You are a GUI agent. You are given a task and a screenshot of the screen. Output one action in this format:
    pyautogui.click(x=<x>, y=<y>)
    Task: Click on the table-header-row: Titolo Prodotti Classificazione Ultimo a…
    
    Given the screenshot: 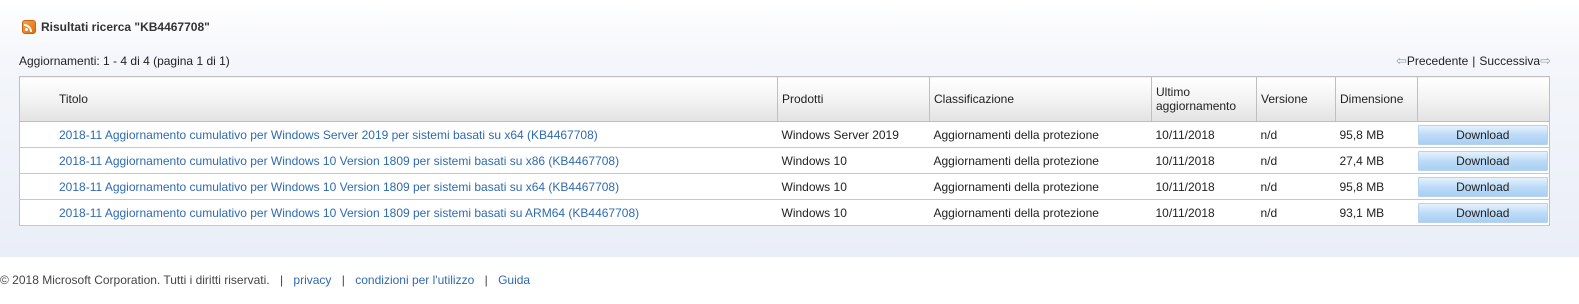 What is the action you would take?
    pyautogui.click(x=784, y=99)
    